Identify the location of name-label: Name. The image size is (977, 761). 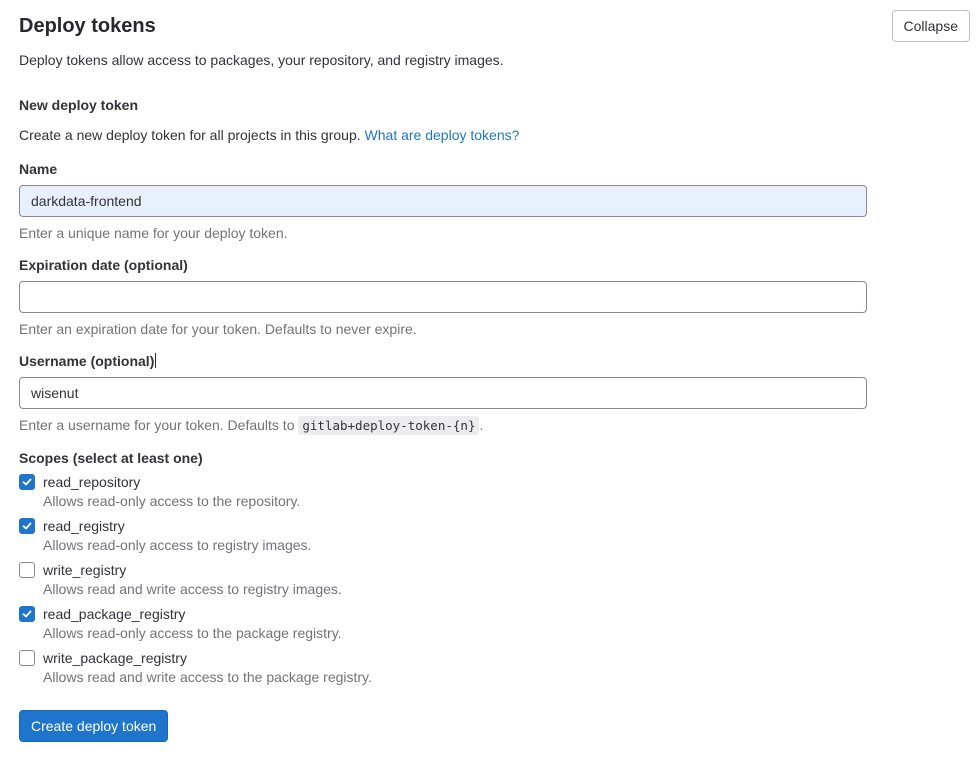
(38, 169).